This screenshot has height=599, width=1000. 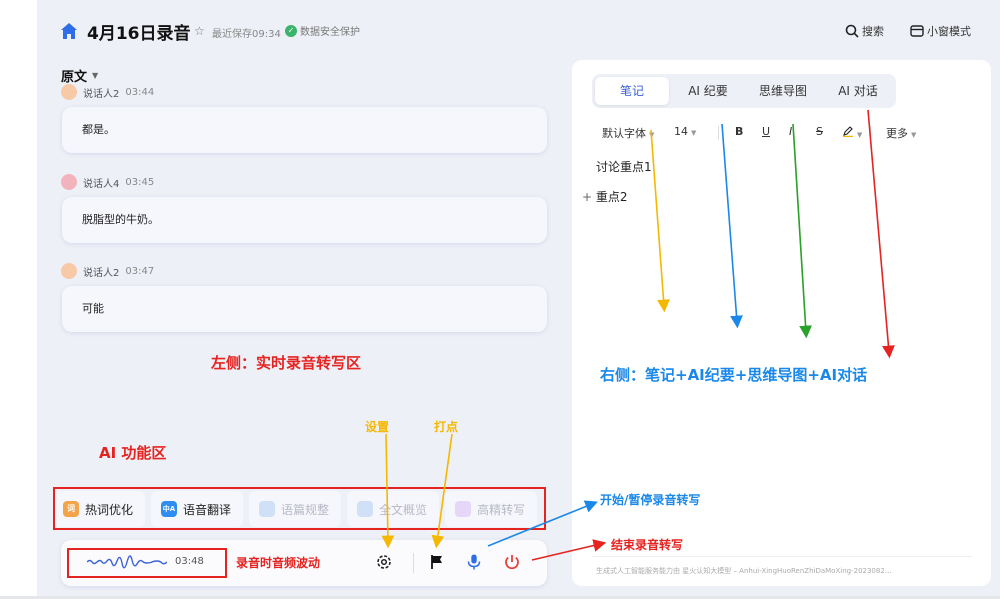 I want to click on more-label: 更多, so click(x=897, y=133).